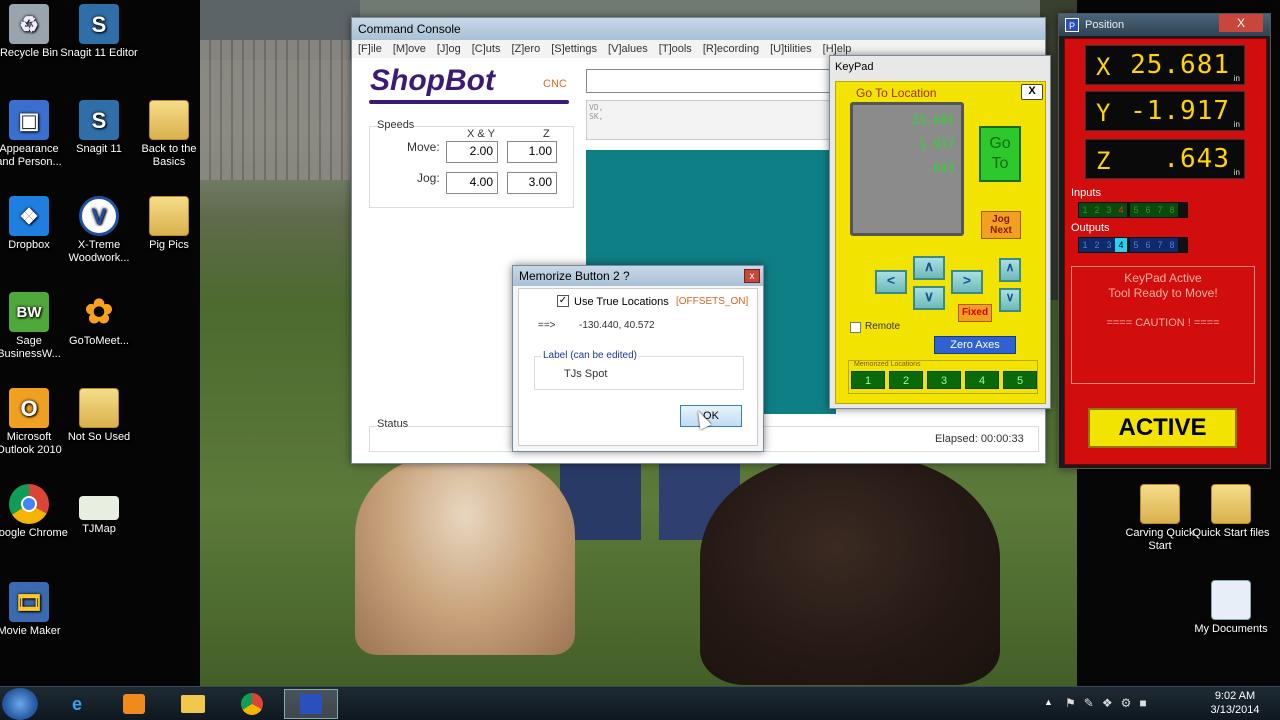 Image resolution: width=1280 pixels, height=720 pixels. I want to click on menu-settings: [S]ettings, so click(574, 49).